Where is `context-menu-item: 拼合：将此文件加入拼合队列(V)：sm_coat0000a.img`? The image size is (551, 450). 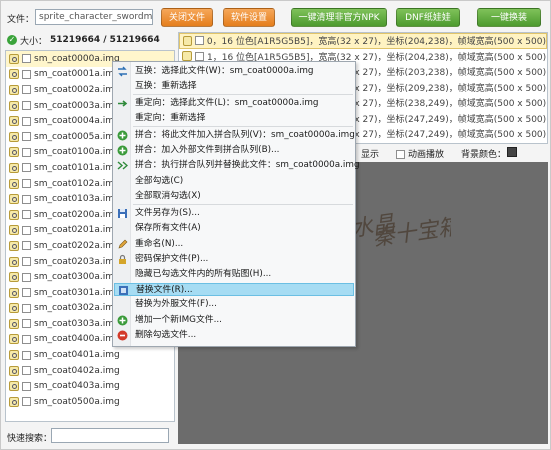
context-menu-item: 拼合：将此文件加入拼合队列(V)：sm_coat0000a.img is located at coordinates (234, 135).